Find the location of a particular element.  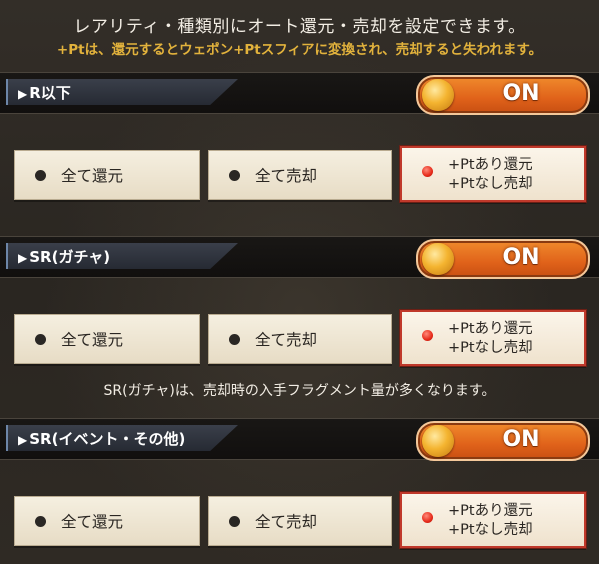

section-label: ▶ R以下 is located at coordinates (122, 92).